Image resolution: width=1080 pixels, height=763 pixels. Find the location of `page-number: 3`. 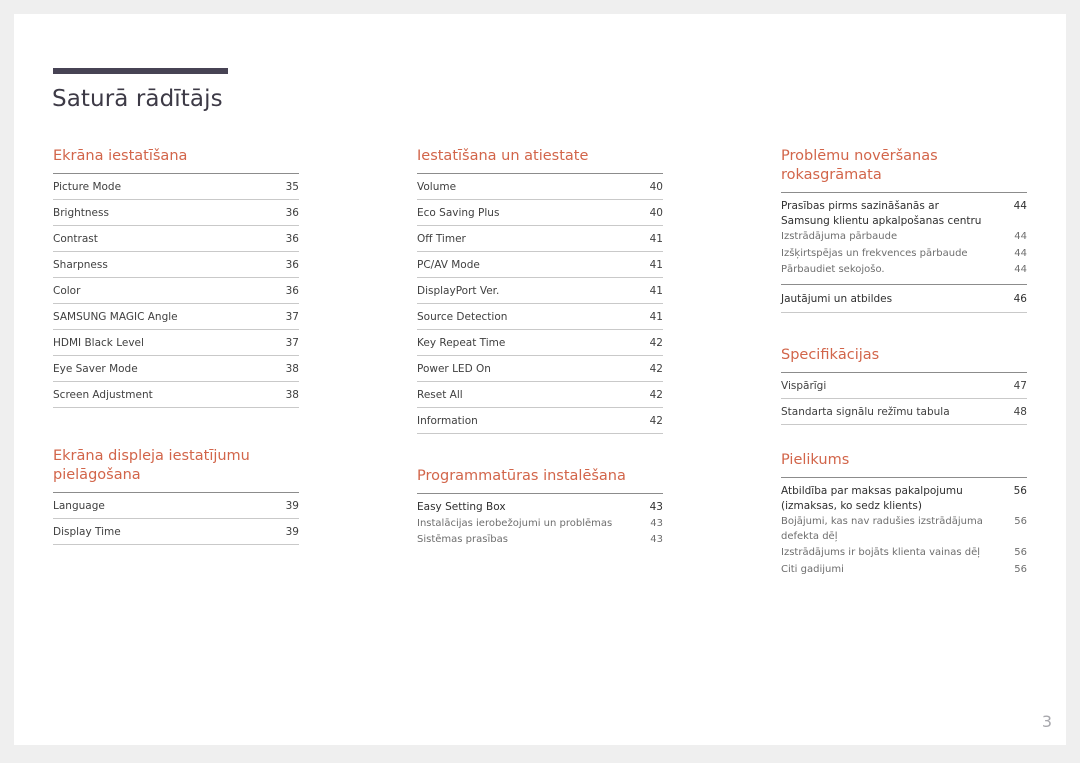

page-number: 3 is located at coordinates (1046, 721).